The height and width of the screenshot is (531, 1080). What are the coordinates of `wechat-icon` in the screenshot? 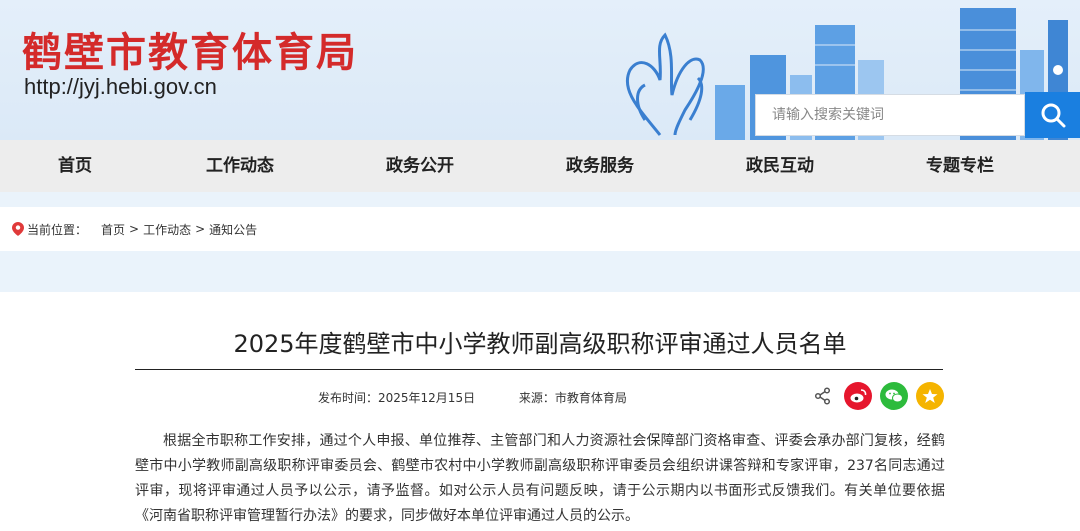 It's located at (894, 396).